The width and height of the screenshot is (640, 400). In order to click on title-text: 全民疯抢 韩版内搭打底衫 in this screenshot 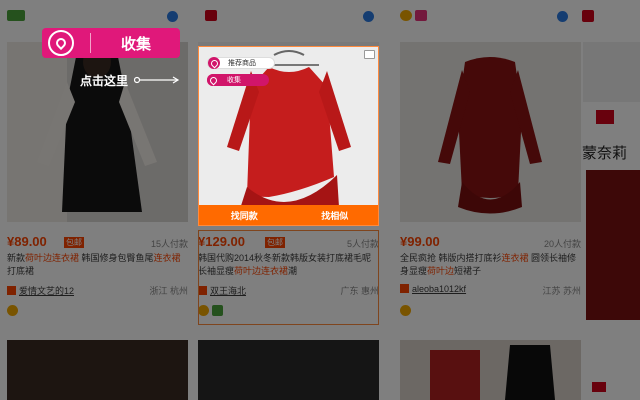, I will do `click(451, 258)`.